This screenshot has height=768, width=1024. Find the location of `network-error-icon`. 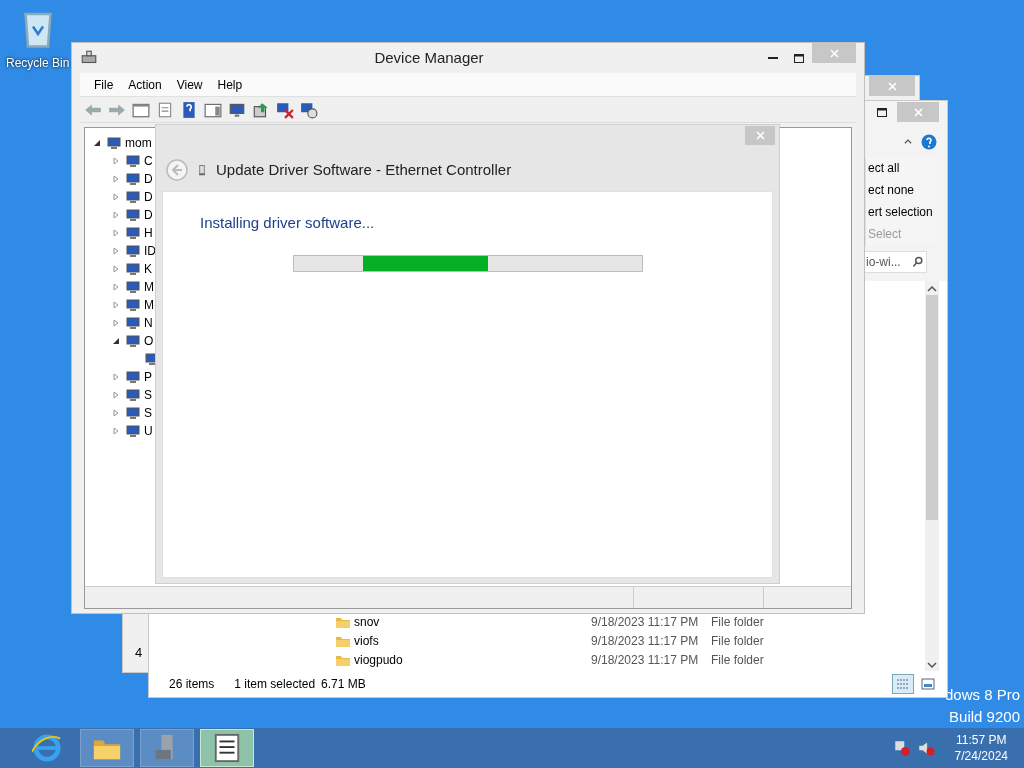

network-error-icon is located at coordinates (901, 748).